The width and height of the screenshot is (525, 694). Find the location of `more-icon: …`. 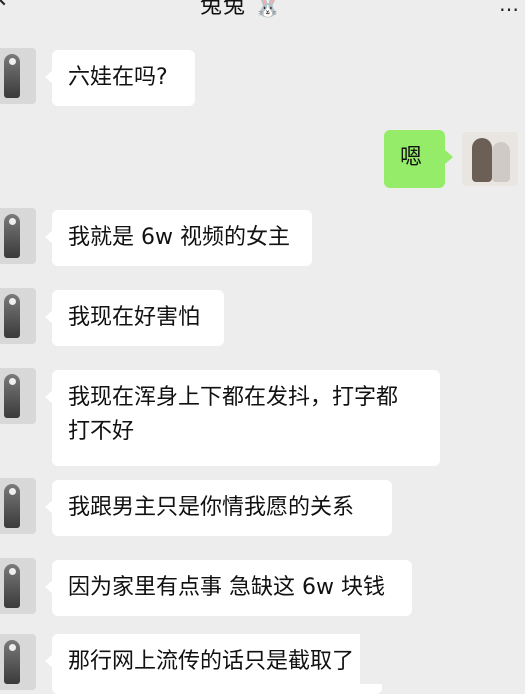

more-icon: … is located at coordinates (509, 8).